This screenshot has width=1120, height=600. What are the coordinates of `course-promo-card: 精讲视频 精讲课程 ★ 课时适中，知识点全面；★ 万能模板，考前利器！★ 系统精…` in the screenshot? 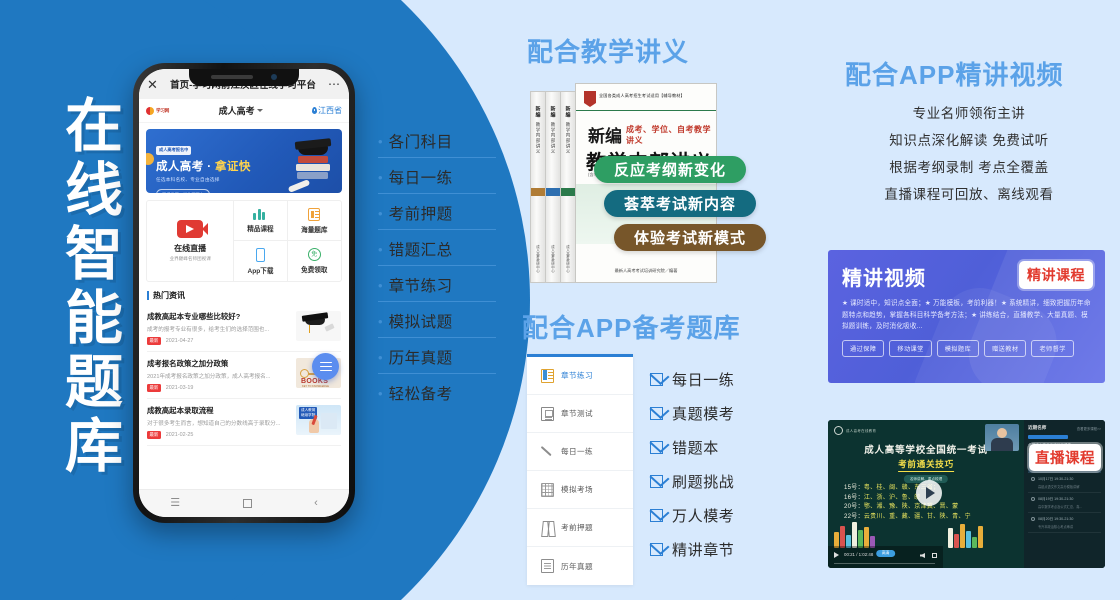 It's located at (966, 316).